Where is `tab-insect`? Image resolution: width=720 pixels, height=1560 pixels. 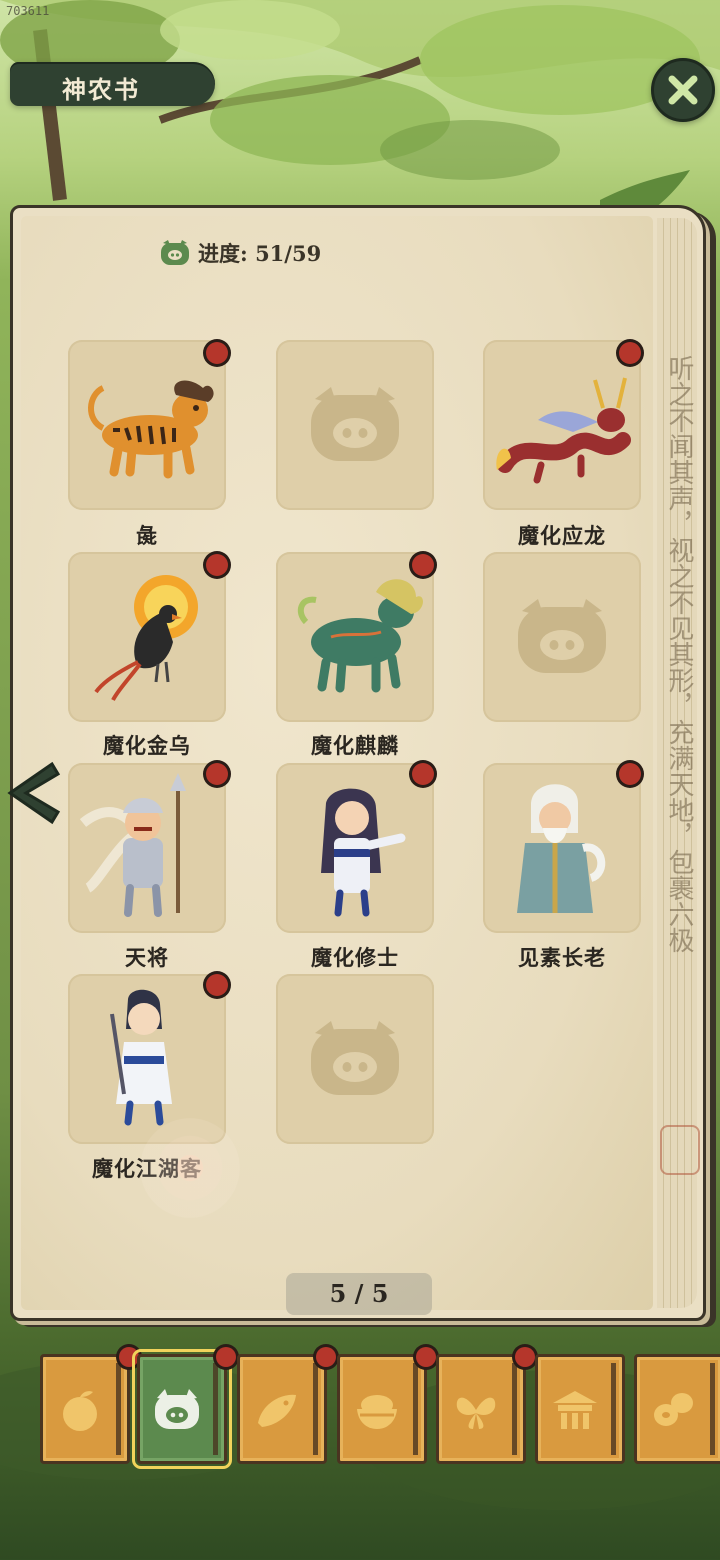 tab-insect is located at coordinates (485, 1405).